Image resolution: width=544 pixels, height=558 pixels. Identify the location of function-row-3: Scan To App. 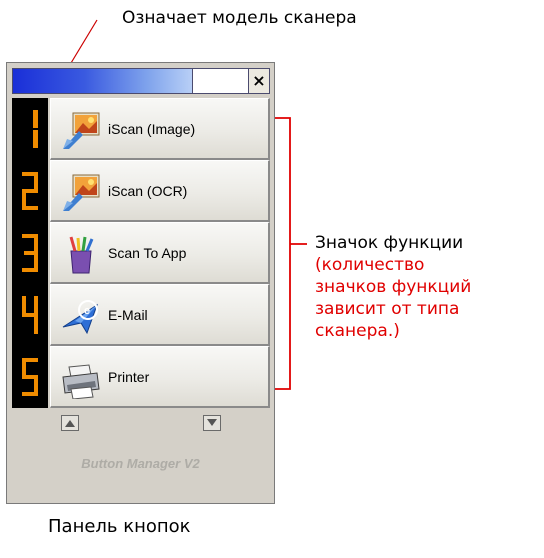
(141, 253).